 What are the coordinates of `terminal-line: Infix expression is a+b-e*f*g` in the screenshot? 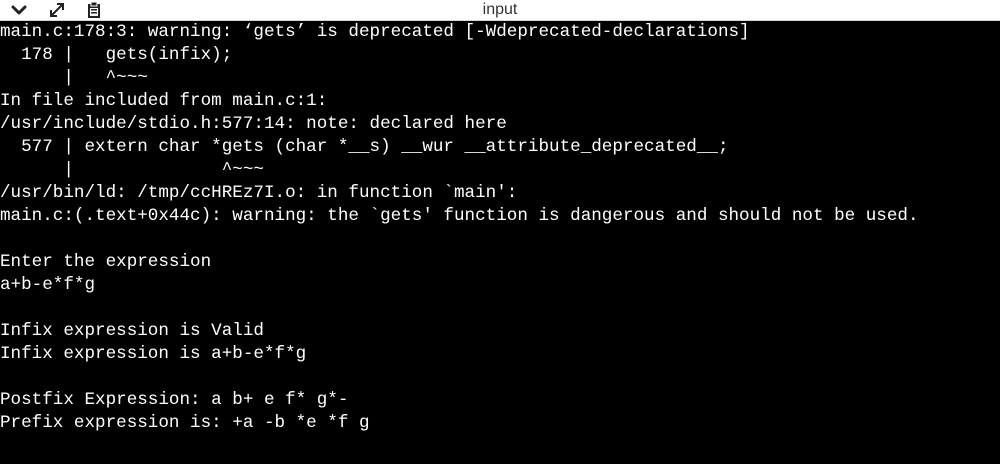 It's located at (153, 354).